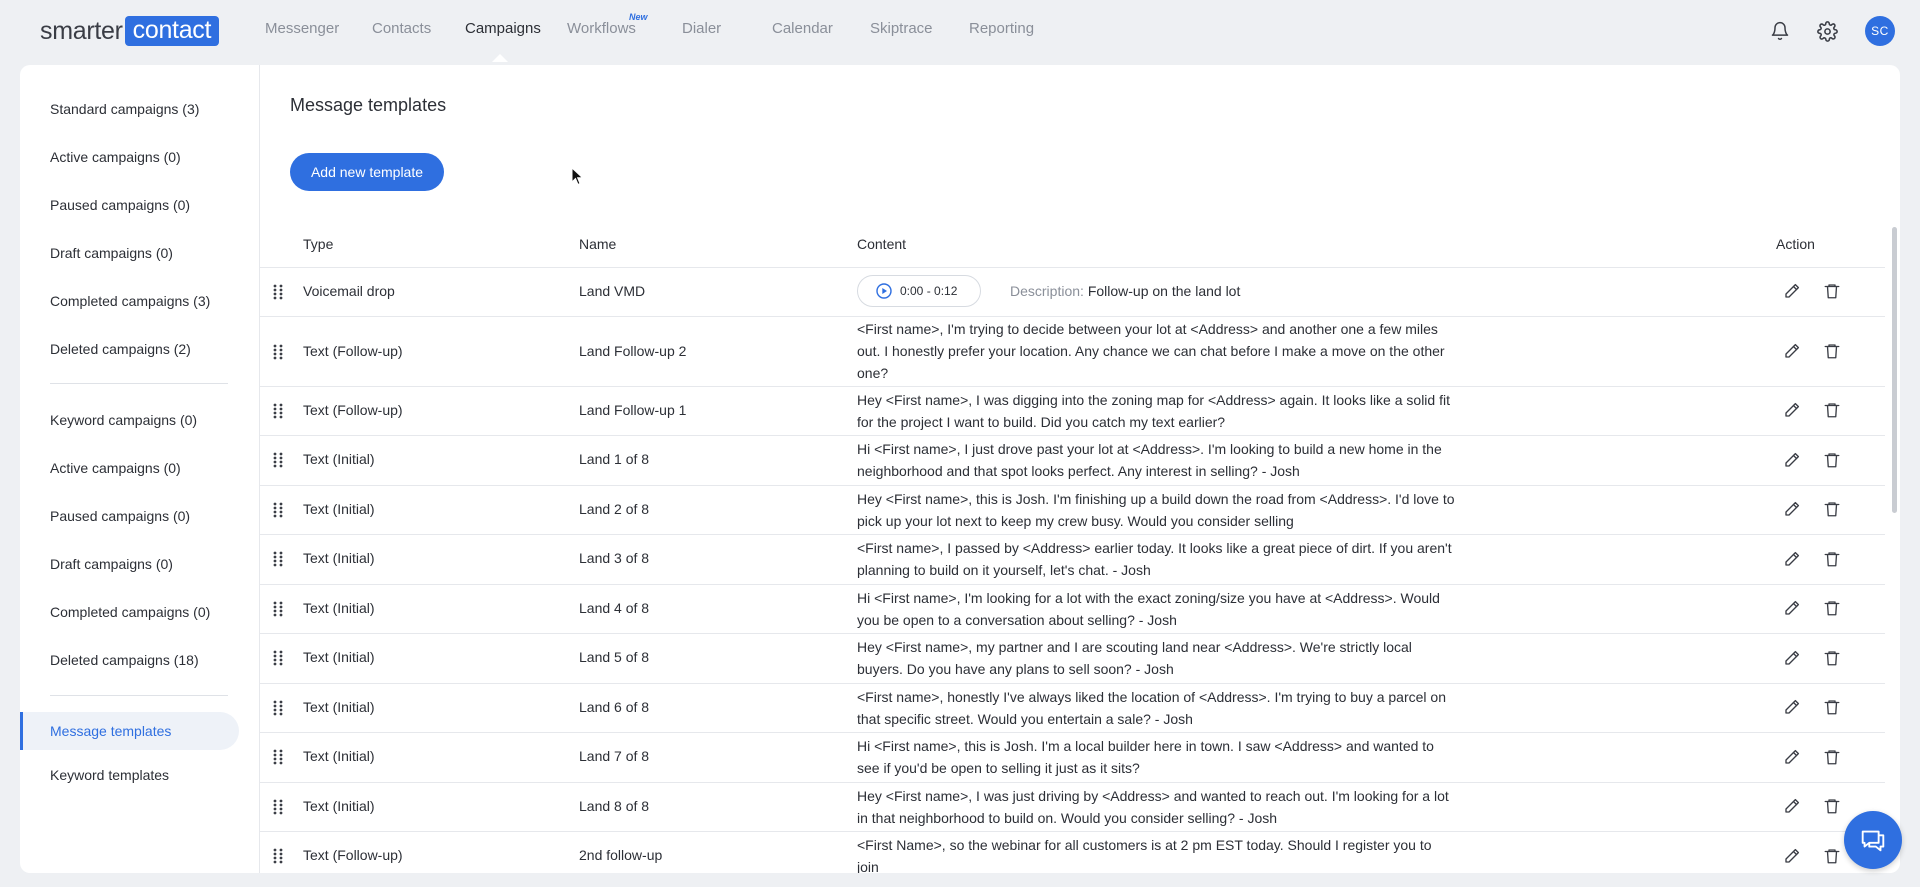 This screenshot has height=887, width=1920. Describe the element at coordinates (120, 516) in the screenshot. I see `sidebar-item-keyword-paused: Paused campaigns (0)` at that location.